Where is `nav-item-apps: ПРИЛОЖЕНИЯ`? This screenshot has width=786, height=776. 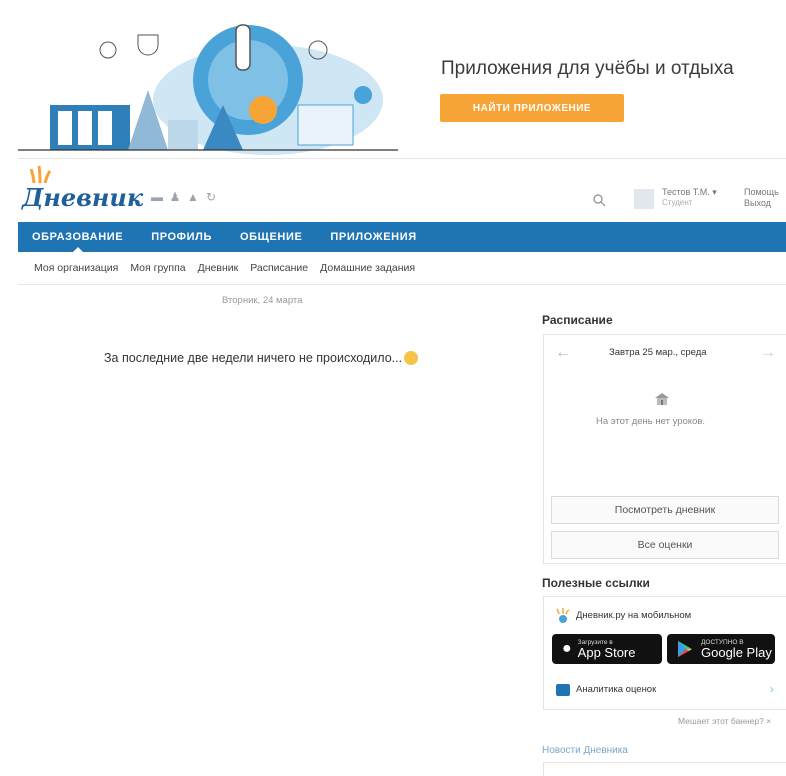 nav-item-apps: ПРИЛОЖЕНИЯ is located at coordinates (373, 237).